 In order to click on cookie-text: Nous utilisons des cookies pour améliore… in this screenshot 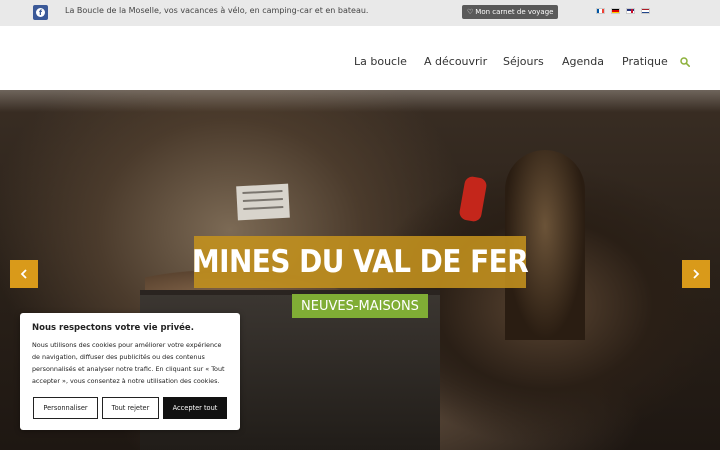, I will do `click(128, 363)`.